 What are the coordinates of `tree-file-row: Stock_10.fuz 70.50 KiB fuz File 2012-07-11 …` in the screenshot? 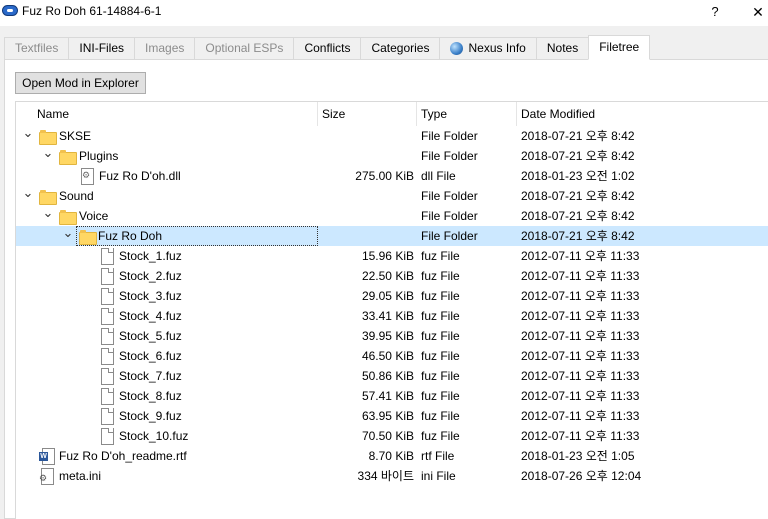 It's located at (392, 436).